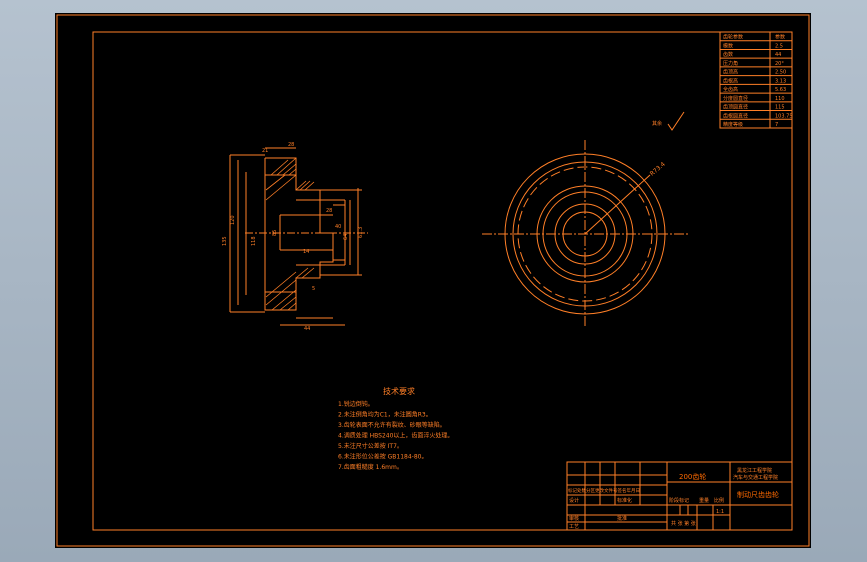 The height and width of the screenshot is (562, 867). What do you see at coordinates (730, 89) in the screenshot?
I see `parameter-label: 全齿高` at bounding box center [730, 89].